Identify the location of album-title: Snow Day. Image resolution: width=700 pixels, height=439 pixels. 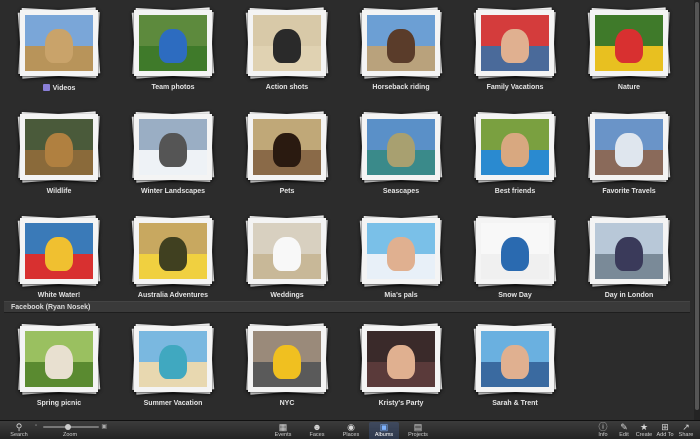
(515, 295).